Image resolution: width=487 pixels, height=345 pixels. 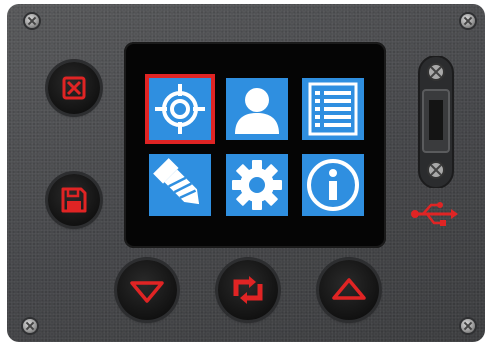 I want to click on menu-tile-target, so click(x=180, y=109).